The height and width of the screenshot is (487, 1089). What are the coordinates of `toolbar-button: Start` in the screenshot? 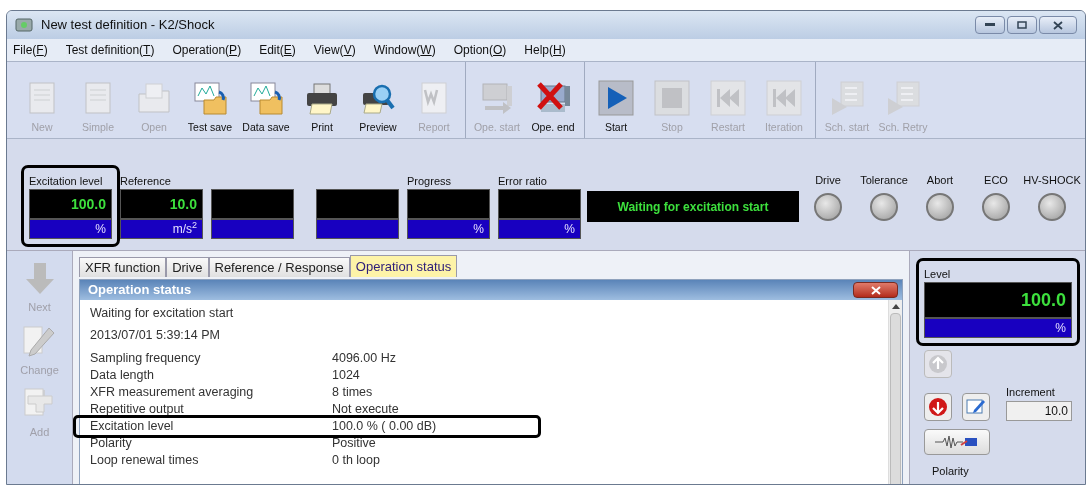 It's located at (616, 108).